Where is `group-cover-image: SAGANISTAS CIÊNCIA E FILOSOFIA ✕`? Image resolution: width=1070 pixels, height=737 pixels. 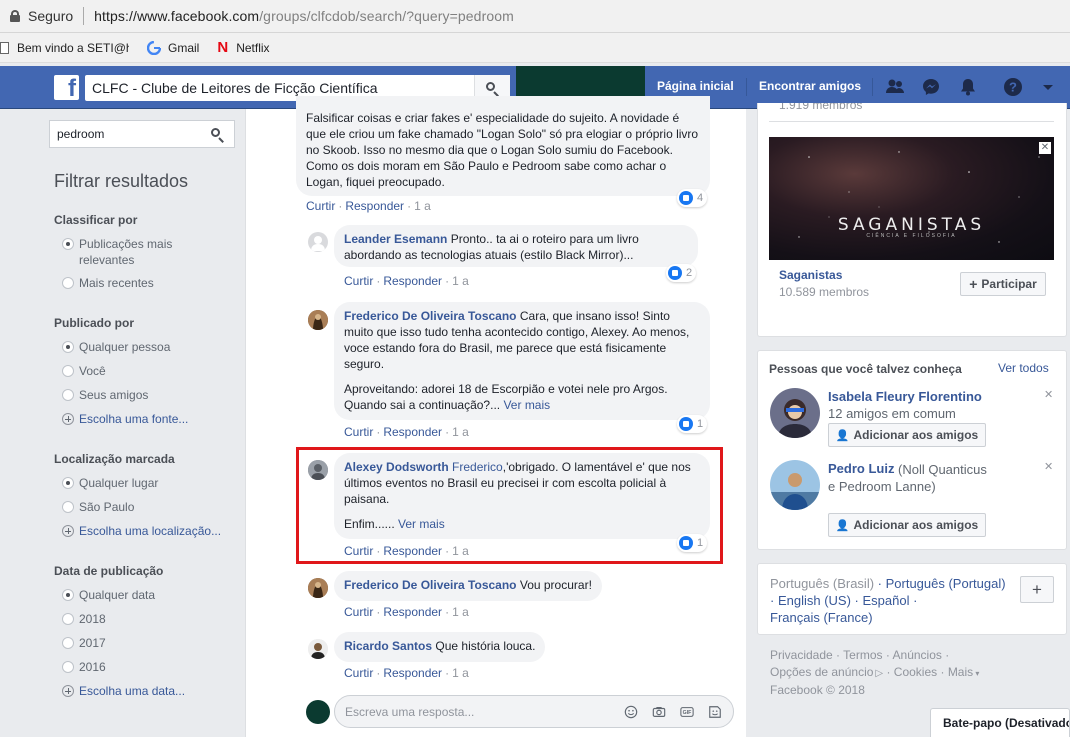
group-cover-image: SAGANISTAS CIÊNCIA E FILOSOFIA ✕ is located at coordinates (911, 198).